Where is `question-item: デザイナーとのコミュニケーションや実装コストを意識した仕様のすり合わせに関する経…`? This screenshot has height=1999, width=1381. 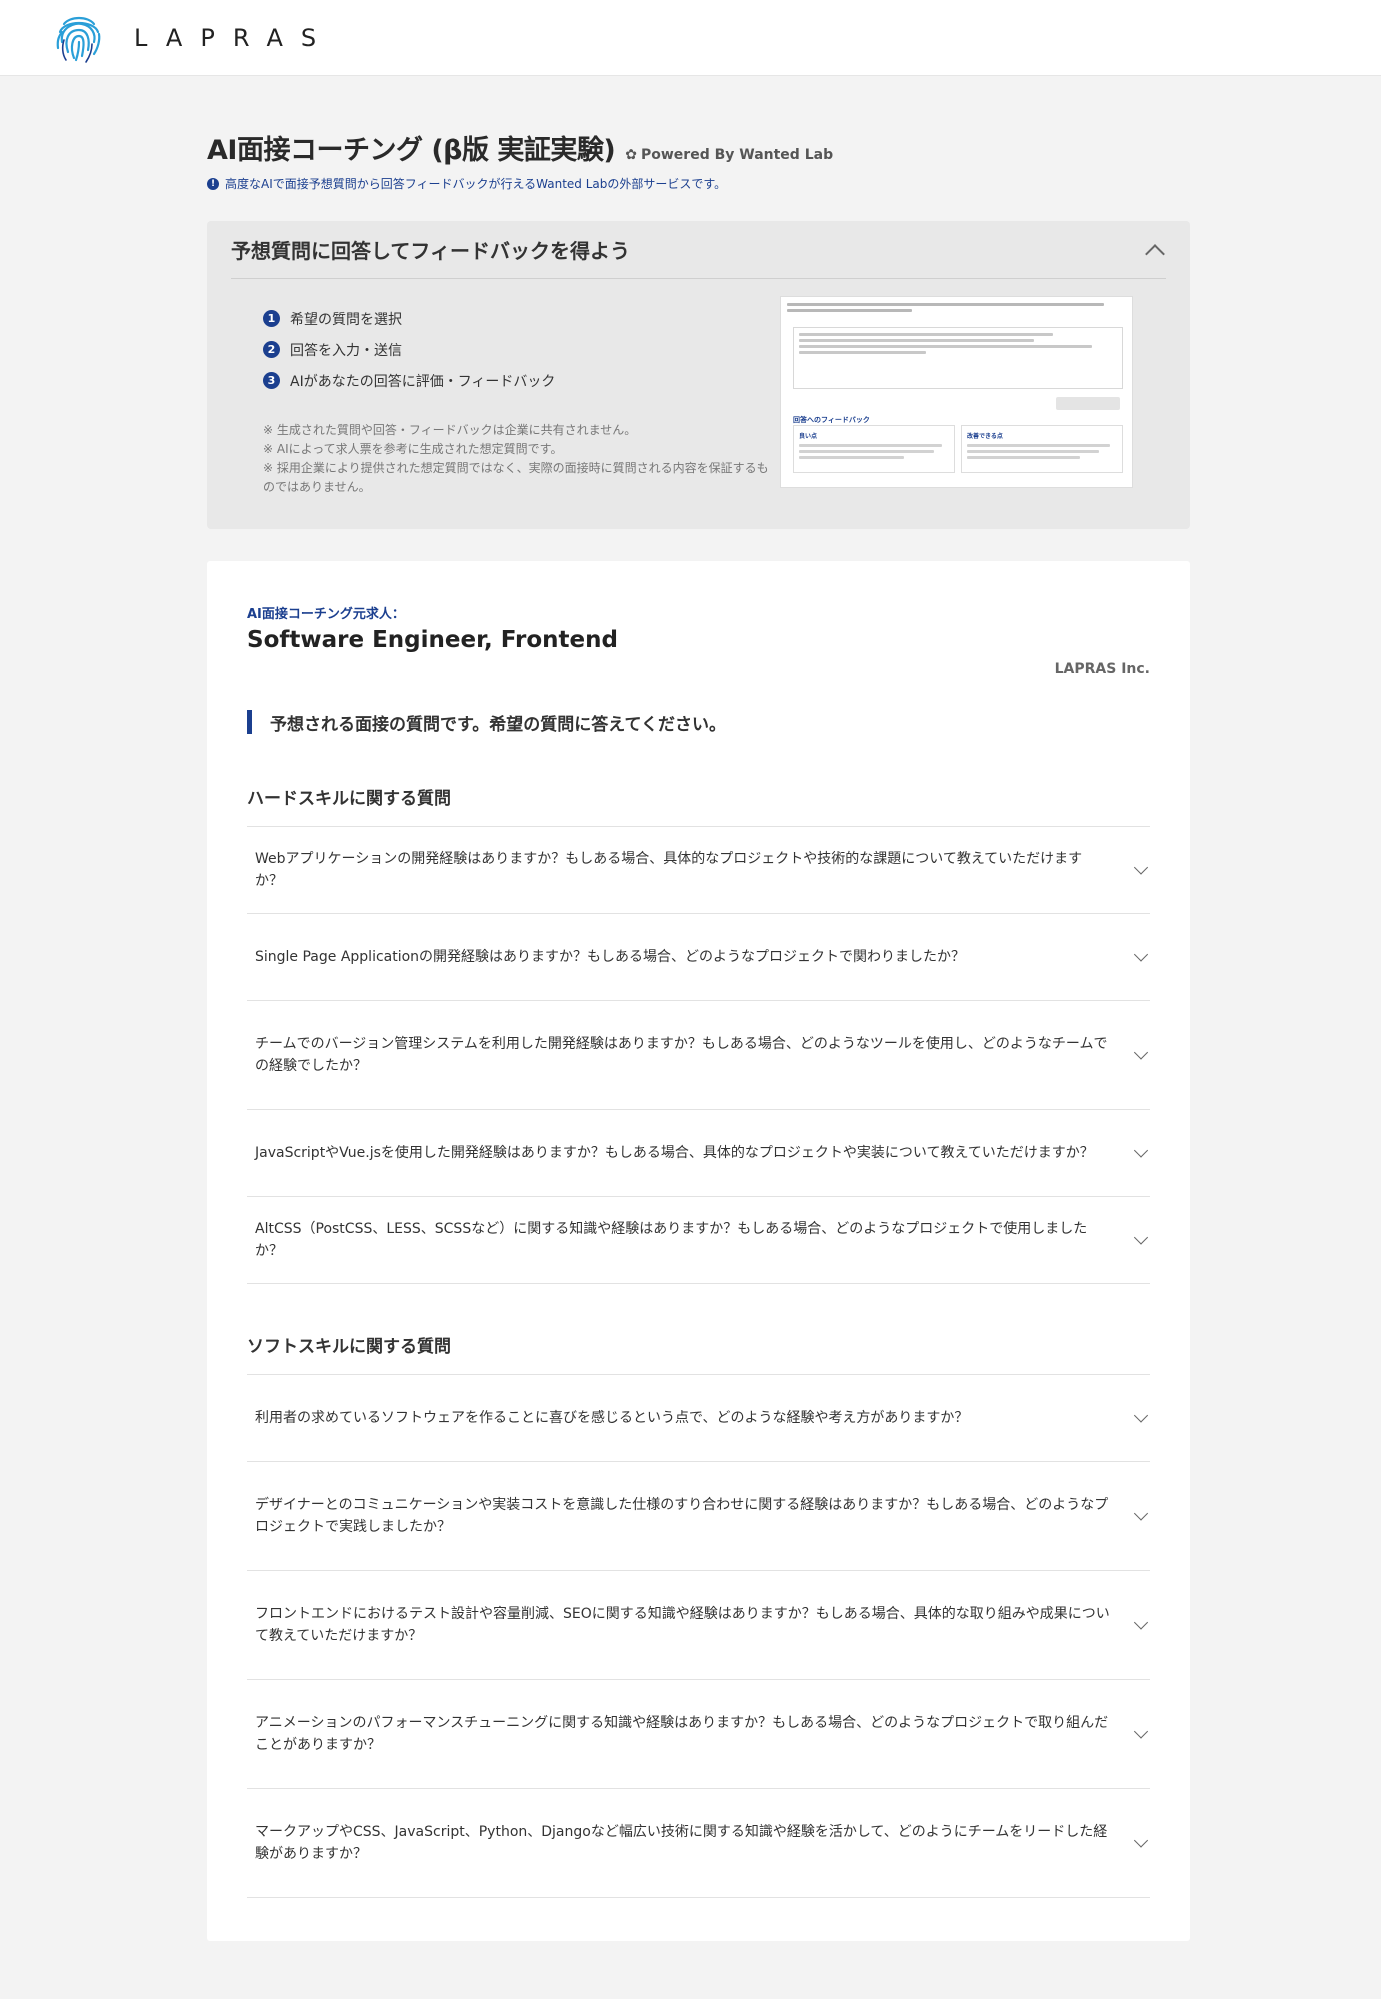 question-item: デザイナーとのコミュニケーションや実装コストを意識した仕様のすり合わせに関する経… is located at coordinates (698, 1516).